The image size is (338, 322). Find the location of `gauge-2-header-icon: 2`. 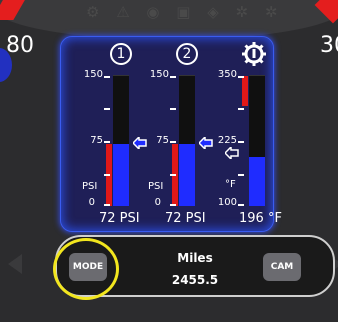

gauge-2-header-icon: 2 is located at coordinates (187, 54).